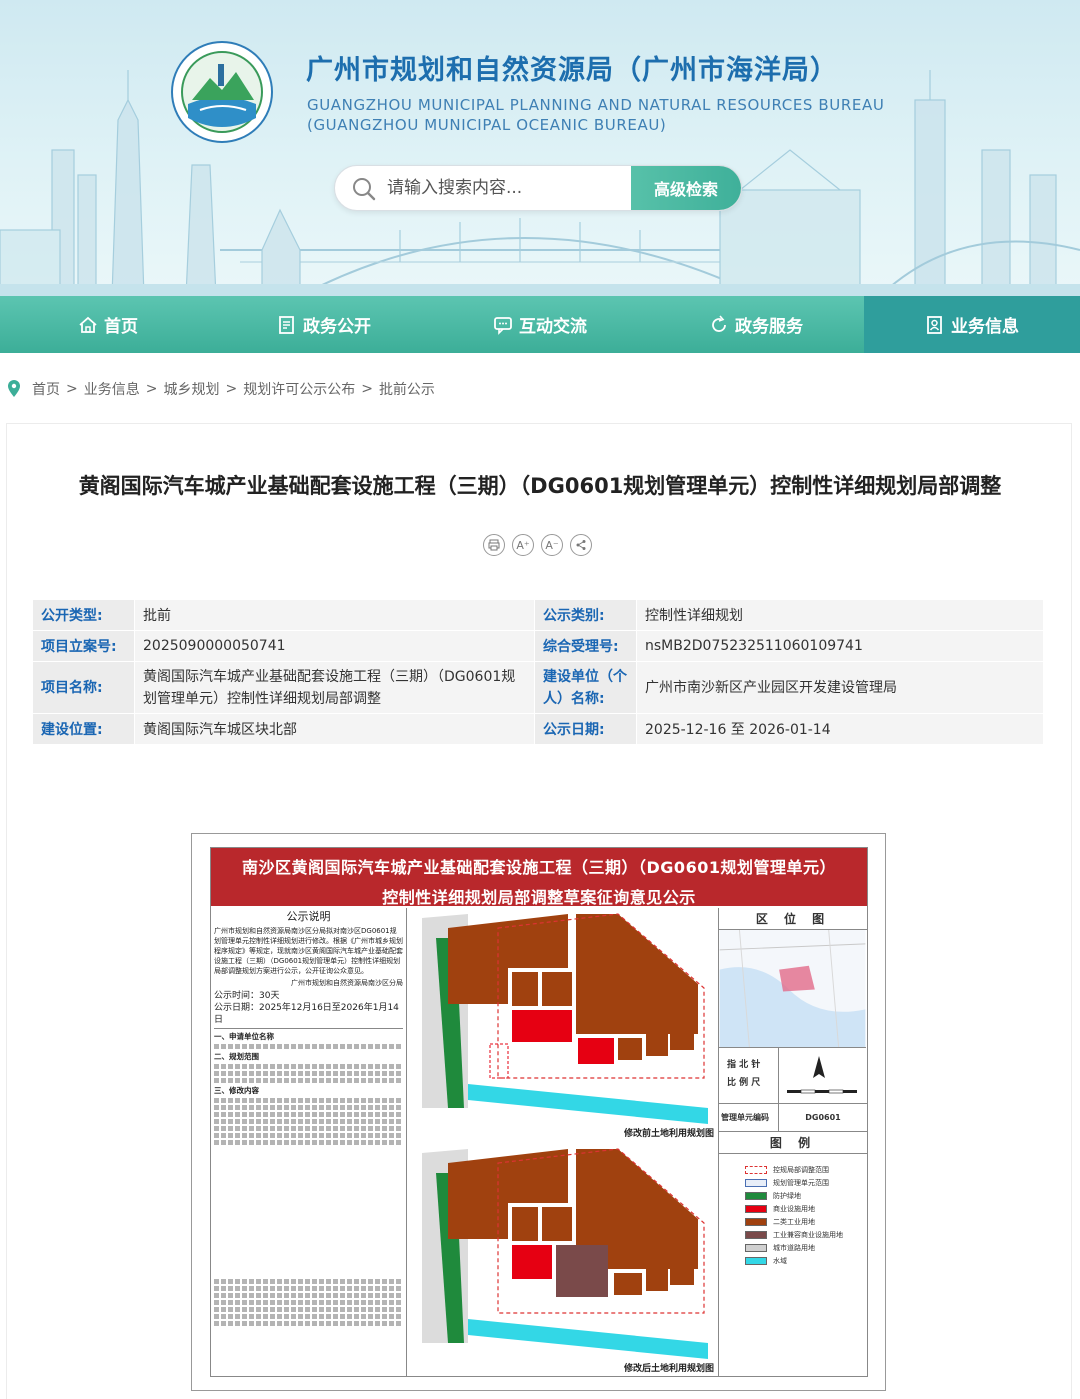 Image resolution: width=1080 pixels, height=1399 pixels. What do you see at coordinates (806, 1170) in the screenshot?
I see `legend-item: 控规局部调整范围` at bounding box center [806, 1170].